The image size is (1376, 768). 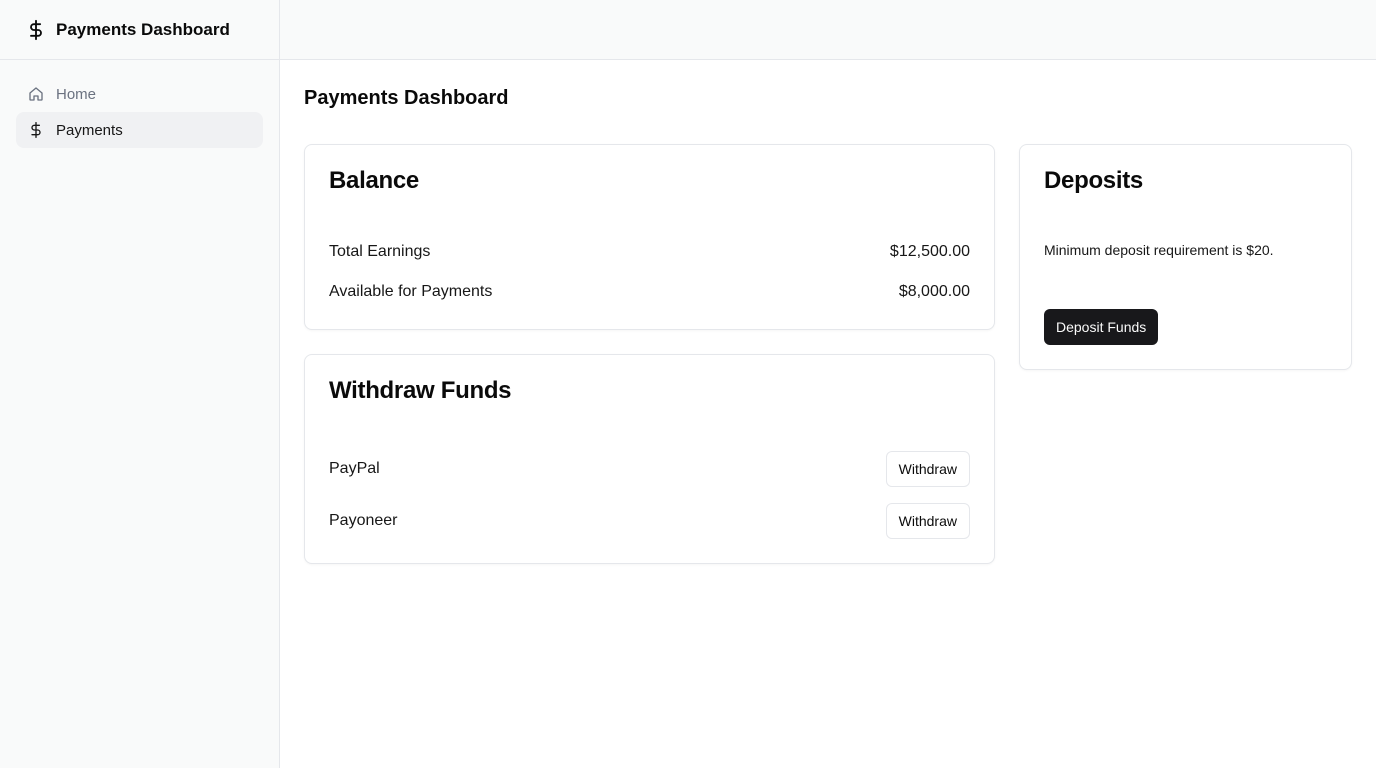 What do you see at coordinates (1159, 250) in the screenshot?
I see `deposit-note: Minimum deposit requirement is $20.` at bounding box center [1159, 250].